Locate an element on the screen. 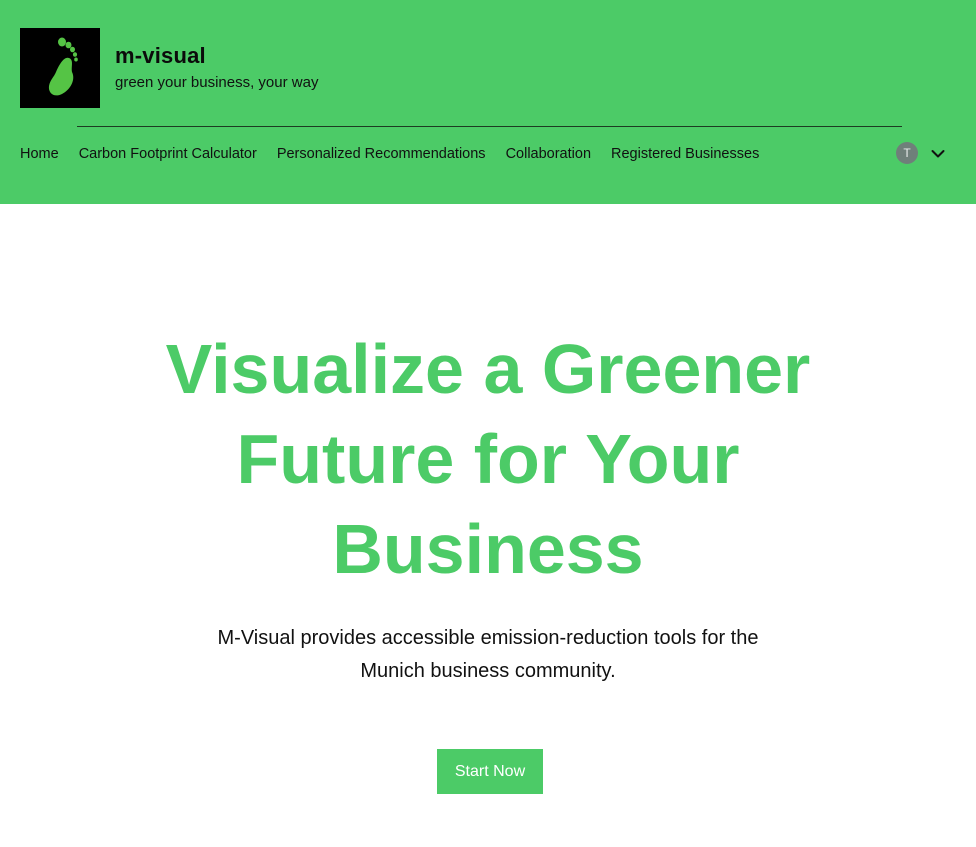  nav-item-personalized-recommendations: Personalized Recommendations is located at coordinates (381, 154).